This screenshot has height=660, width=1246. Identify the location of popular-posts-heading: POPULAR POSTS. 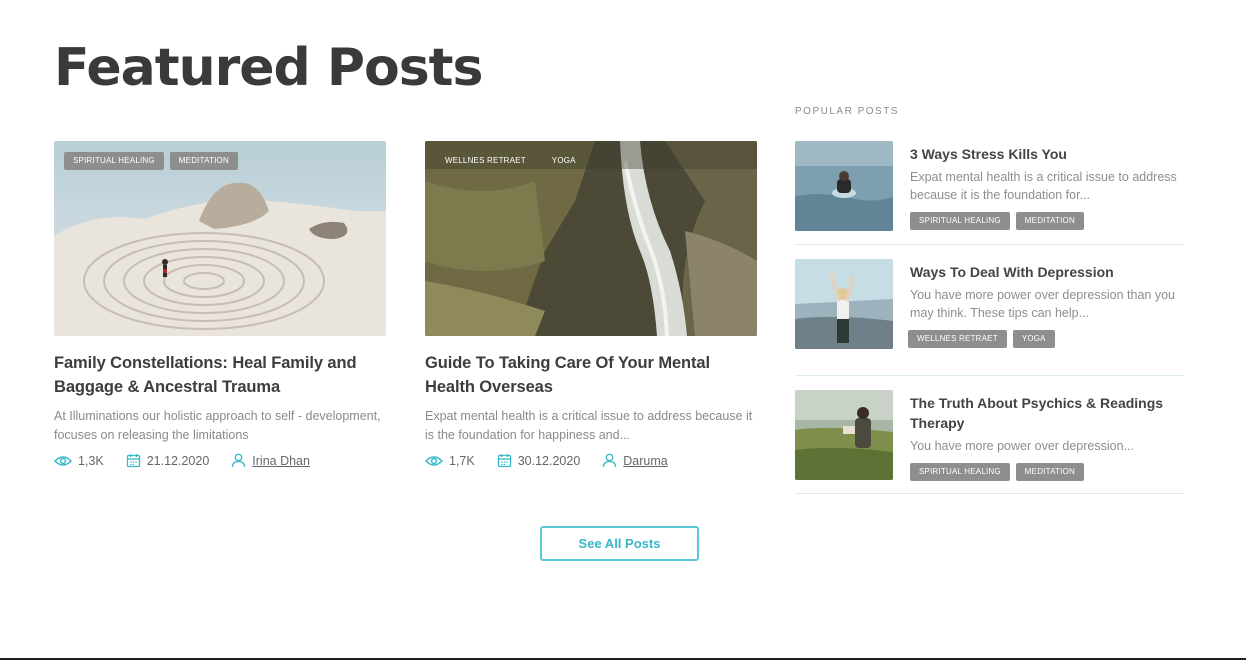
(847, 111).